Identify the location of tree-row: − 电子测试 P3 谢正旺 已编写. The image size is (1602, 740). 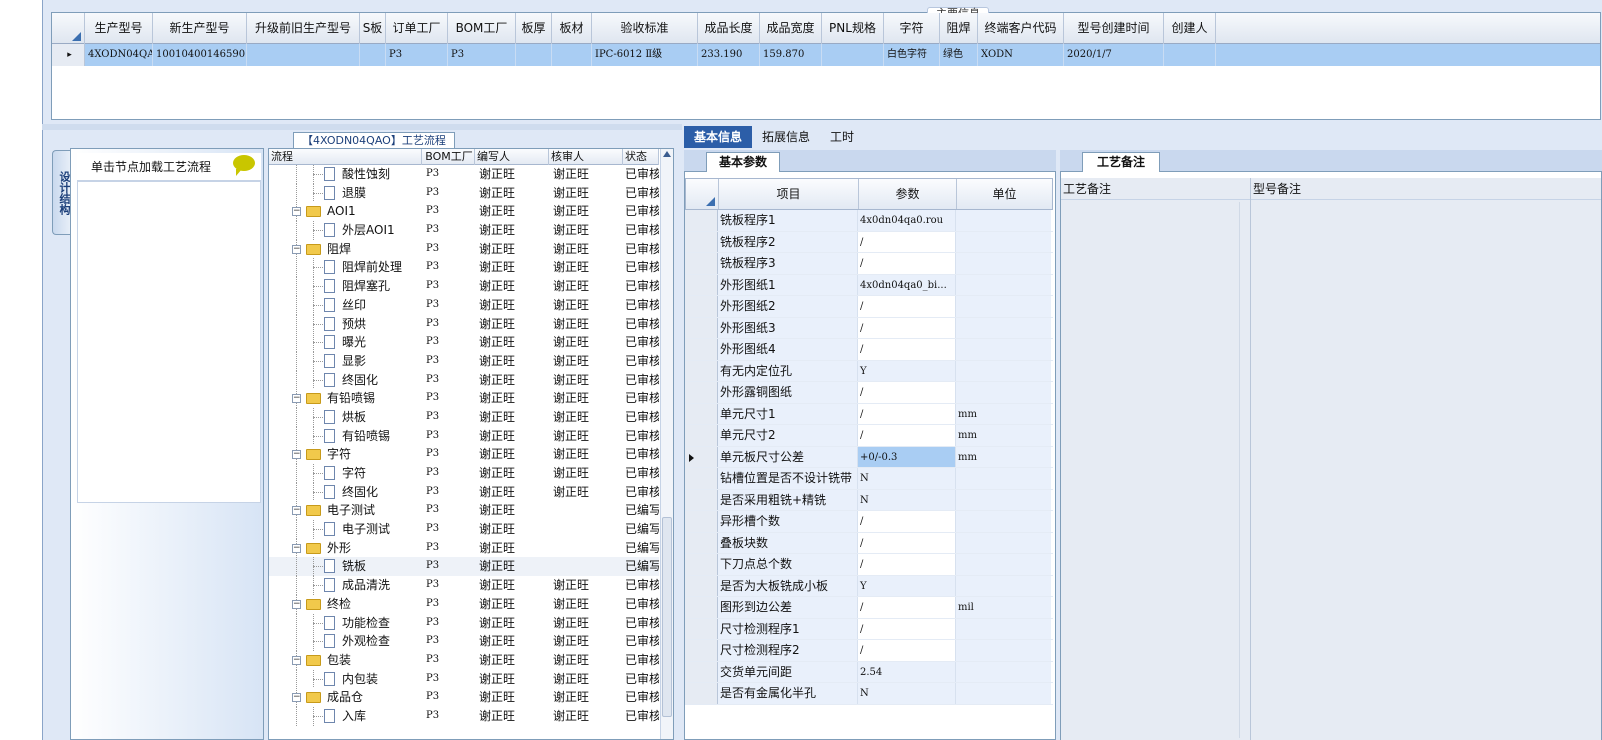
(464, 511).